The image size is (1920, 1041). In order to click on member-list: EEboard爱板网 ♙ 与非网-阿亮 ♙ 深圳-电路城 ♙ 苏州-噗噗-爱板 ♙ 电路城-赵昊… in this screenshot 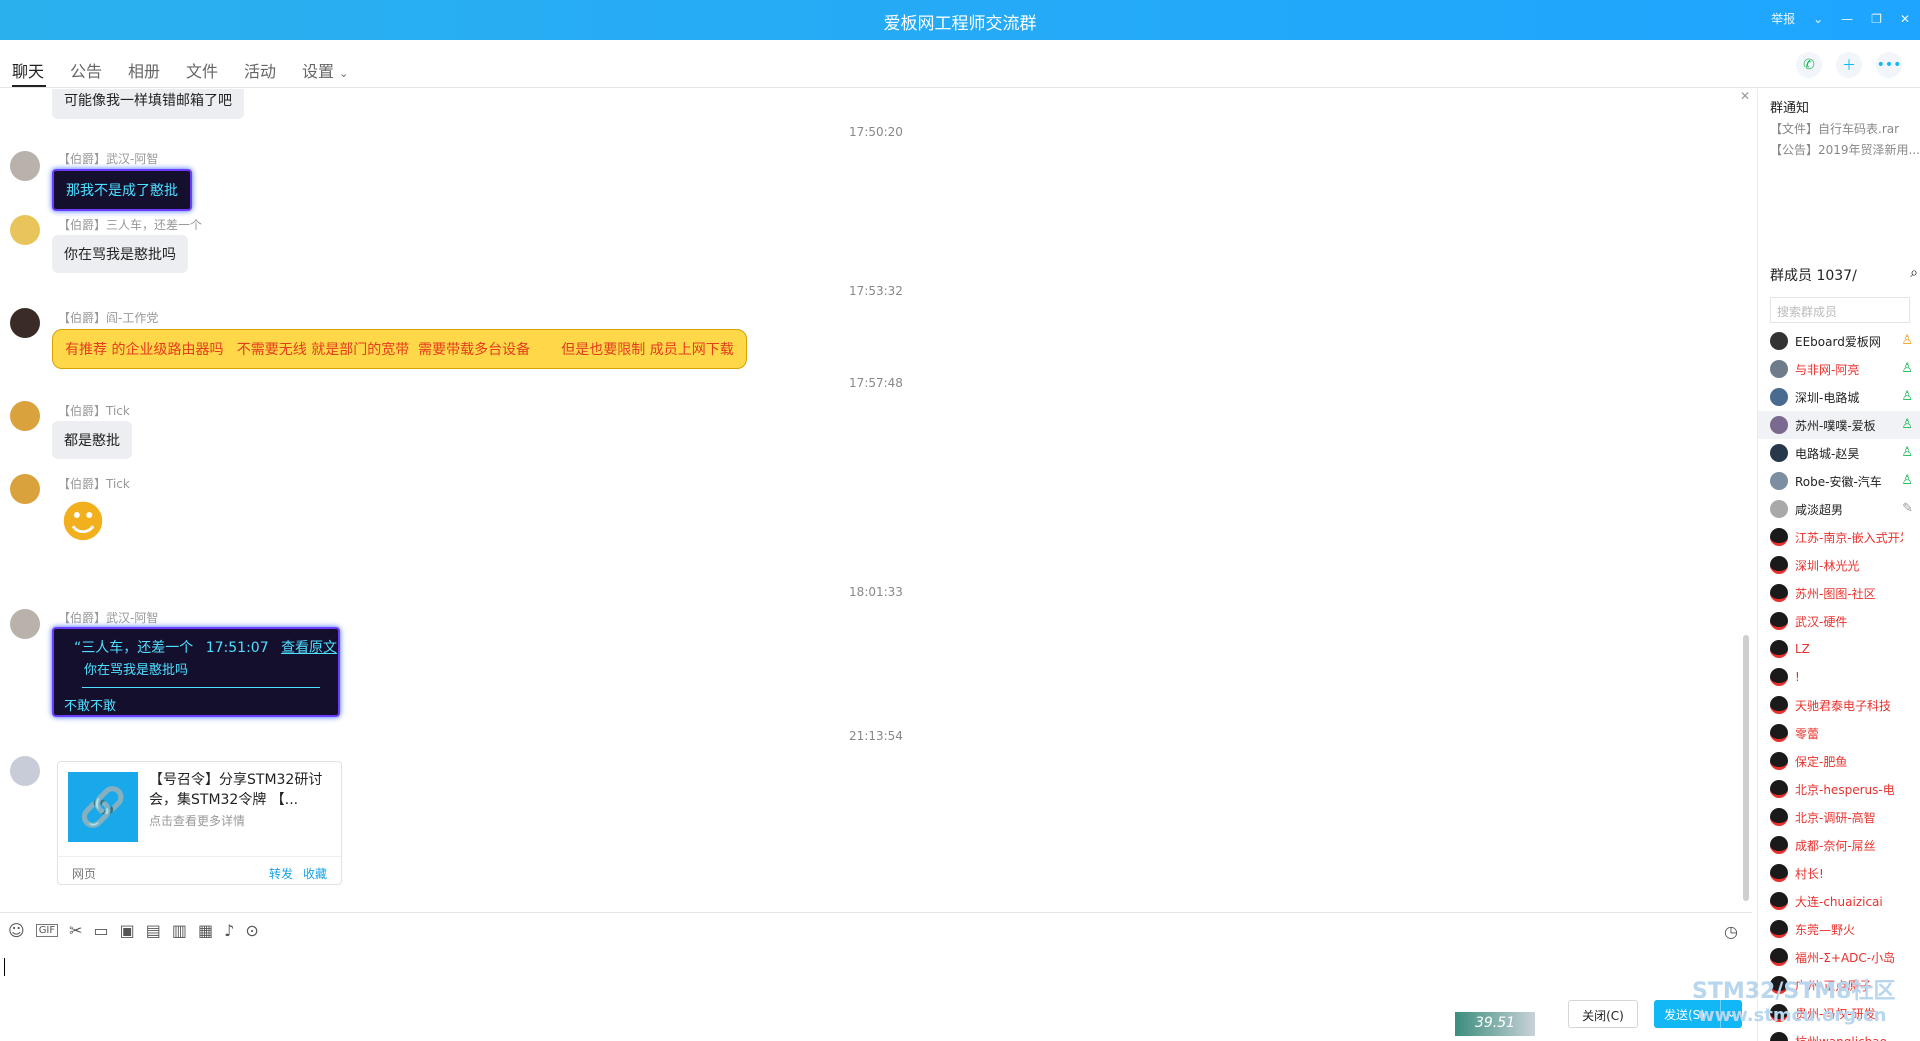, I will do `click(1839, 684)`.